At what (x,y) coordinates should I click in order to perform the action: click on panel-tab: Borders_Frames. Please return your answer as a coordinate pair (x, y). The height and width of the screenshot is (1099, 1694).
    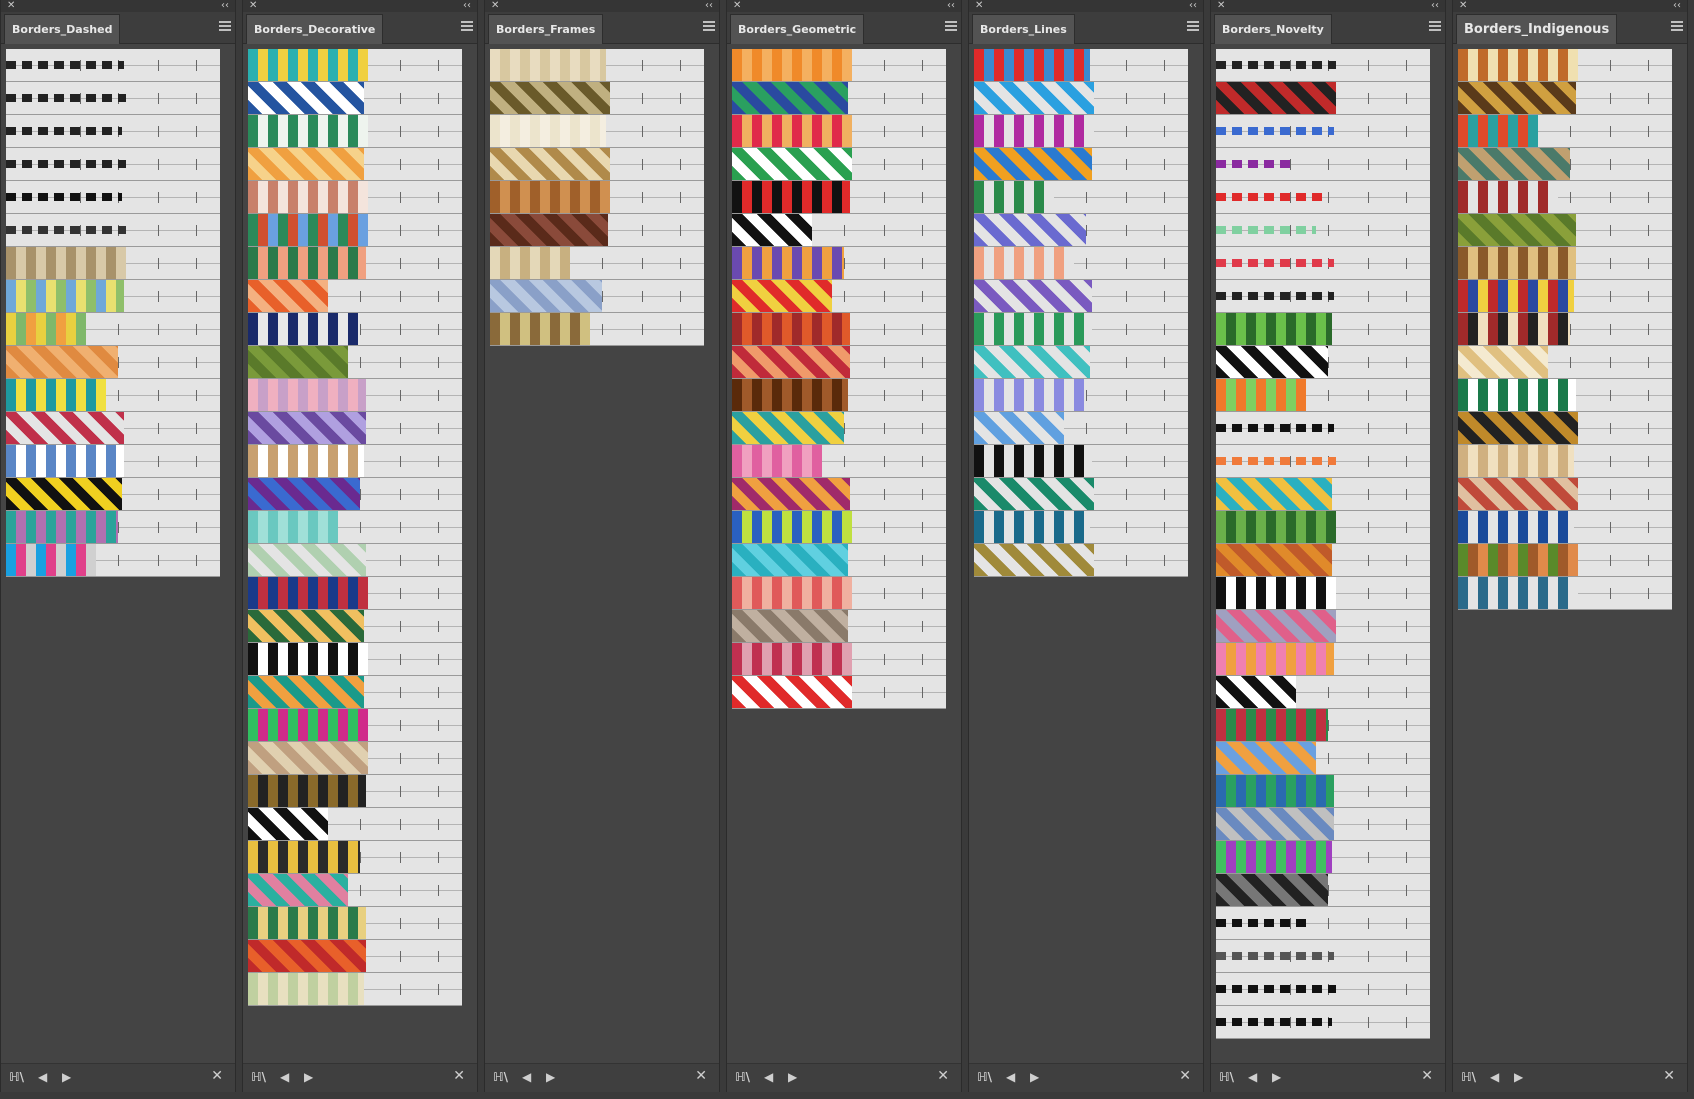
    Looking at the image, I should click on (546, 29).